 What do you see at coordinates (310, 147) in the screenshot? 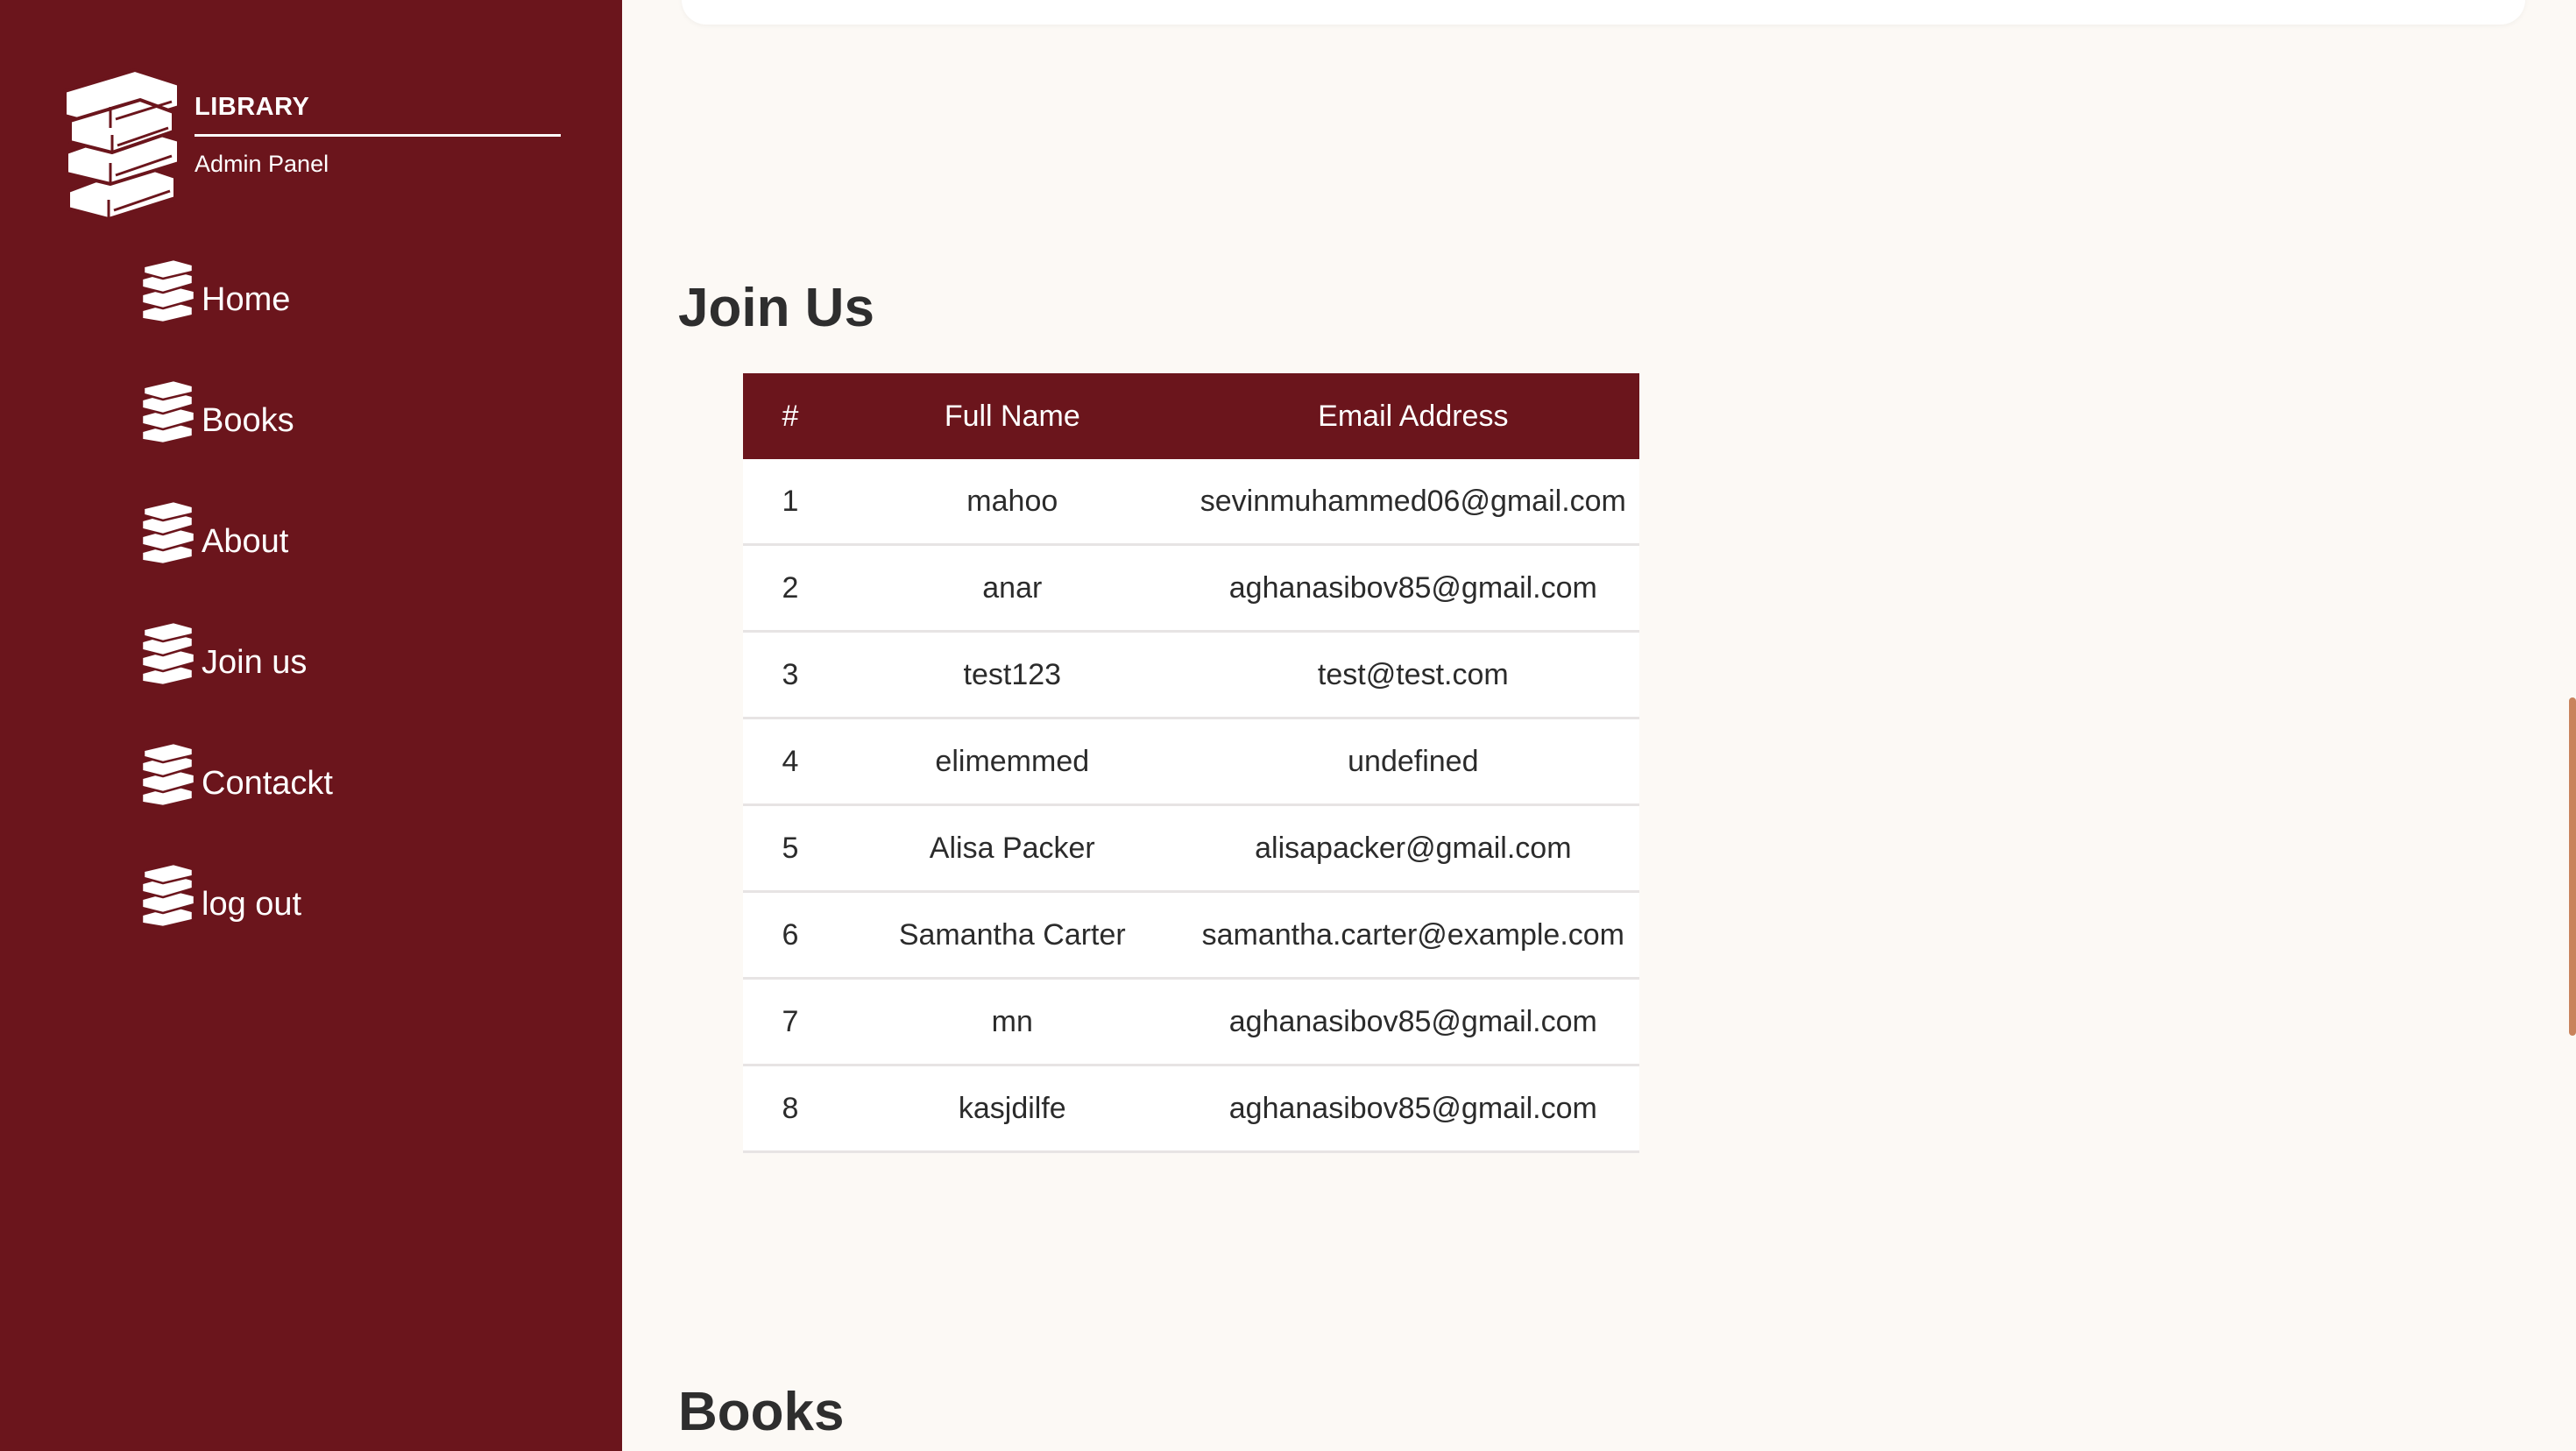
I see `brand: LIBRARY Admin Panel` at bounding box center [310, 147].